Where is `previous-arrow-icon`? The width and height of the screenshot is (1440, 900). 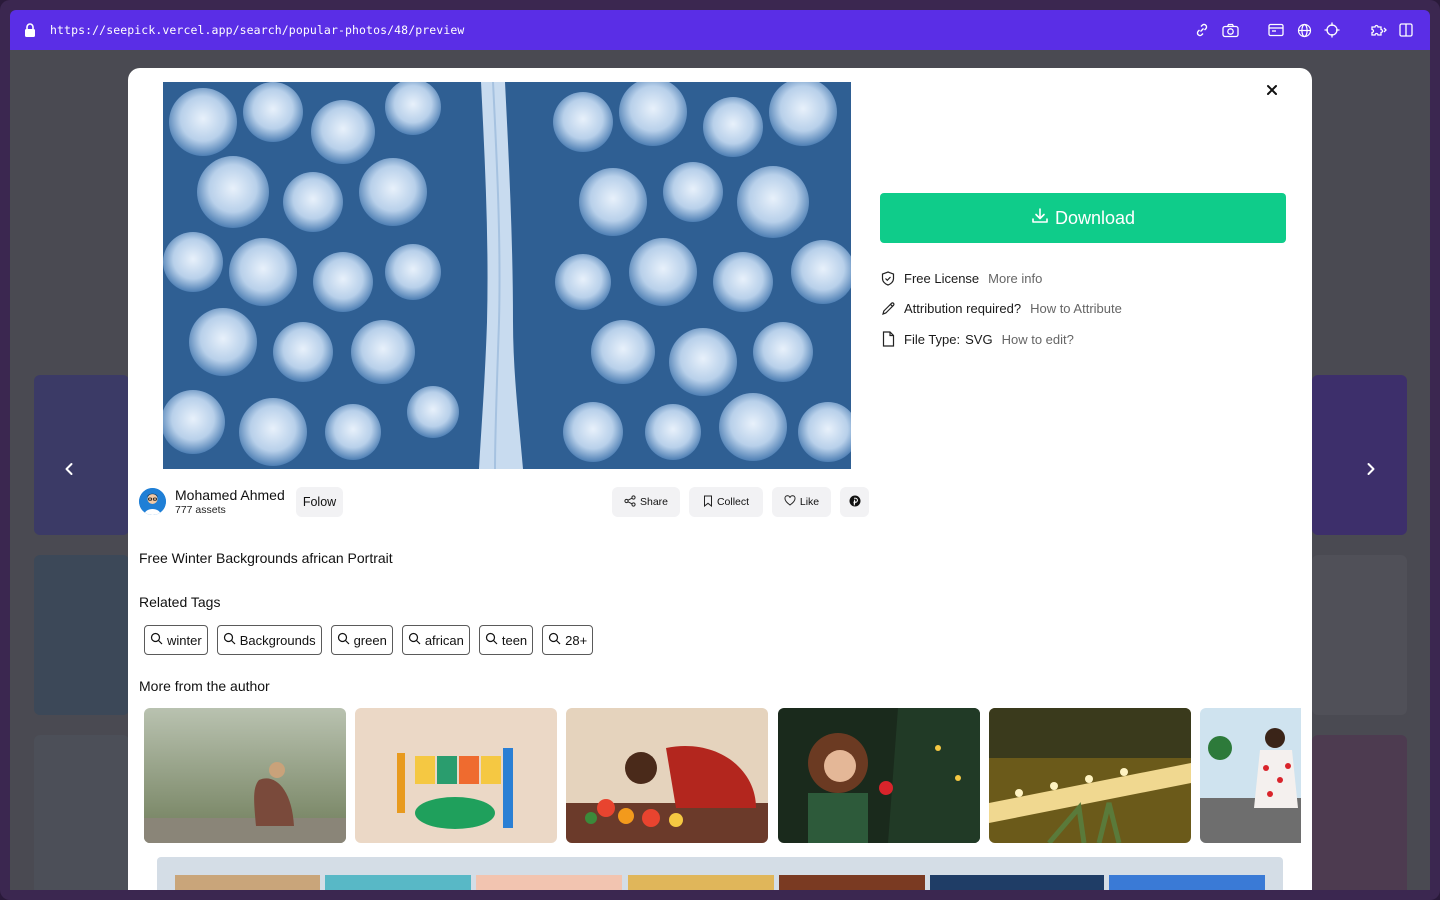
previous-arrow-icon is located at coordinates (69, 469).